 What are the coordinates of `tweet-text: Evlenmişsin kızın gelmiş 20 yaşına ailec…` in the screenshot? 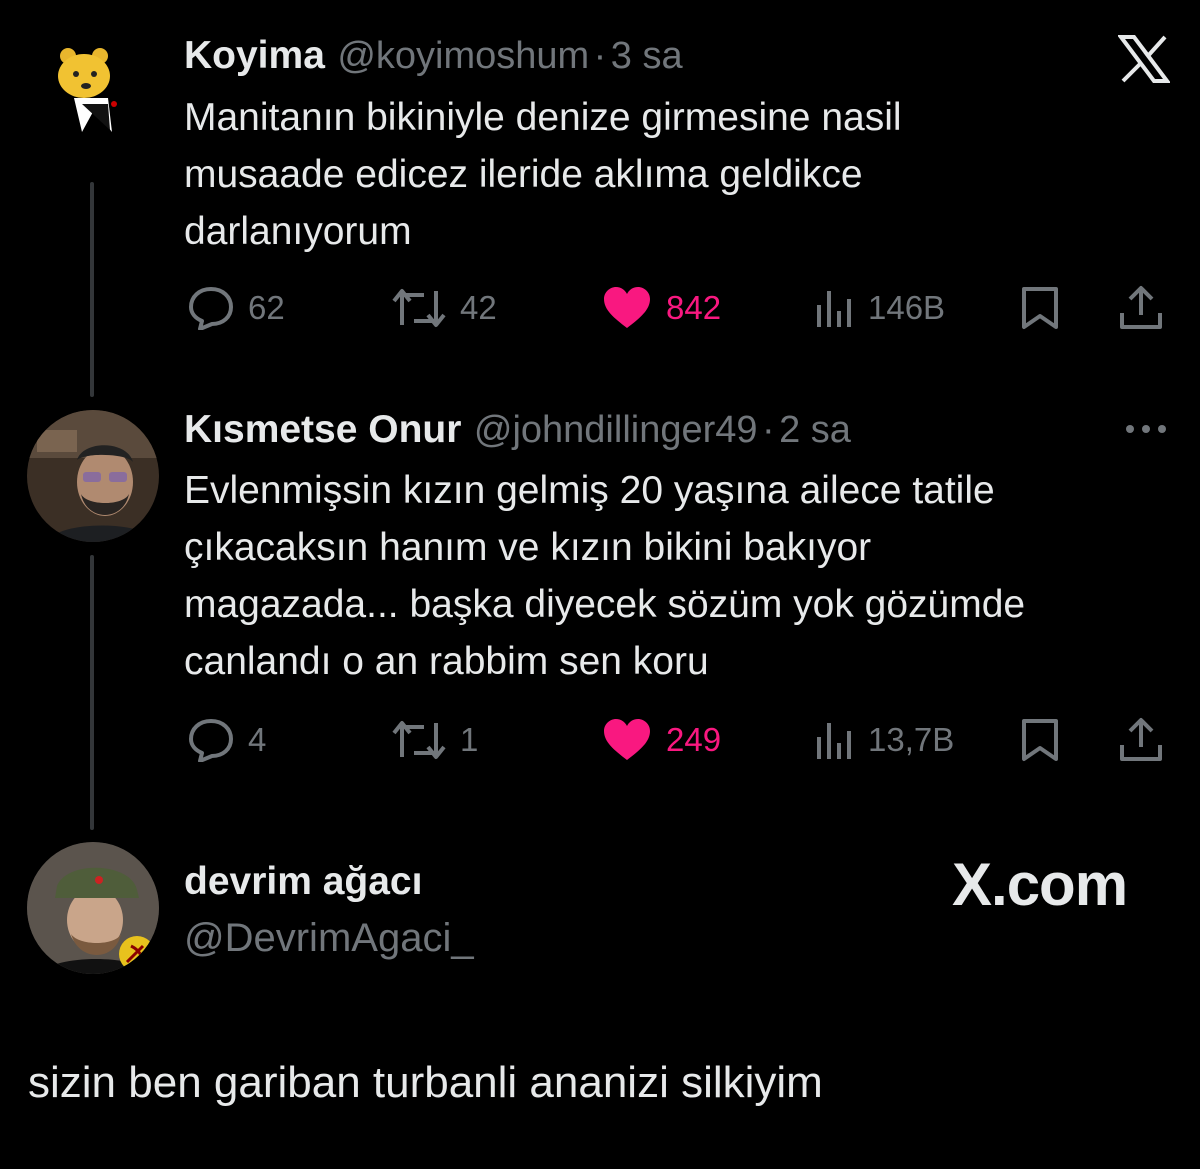 It's located at (605, 576).